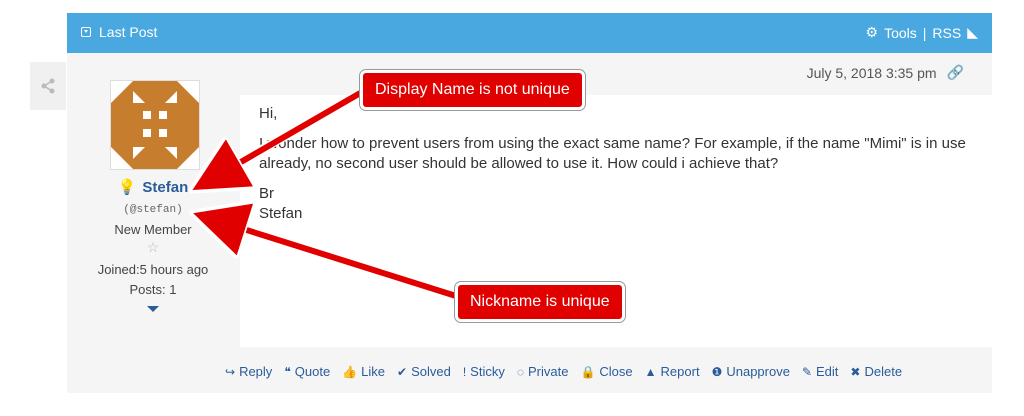 This screenshot has height=416, width=1024. Describe the element at coordinates (472, 90) in the screenshot. I see `display-name-callout: Display Name is not unique` at that location.